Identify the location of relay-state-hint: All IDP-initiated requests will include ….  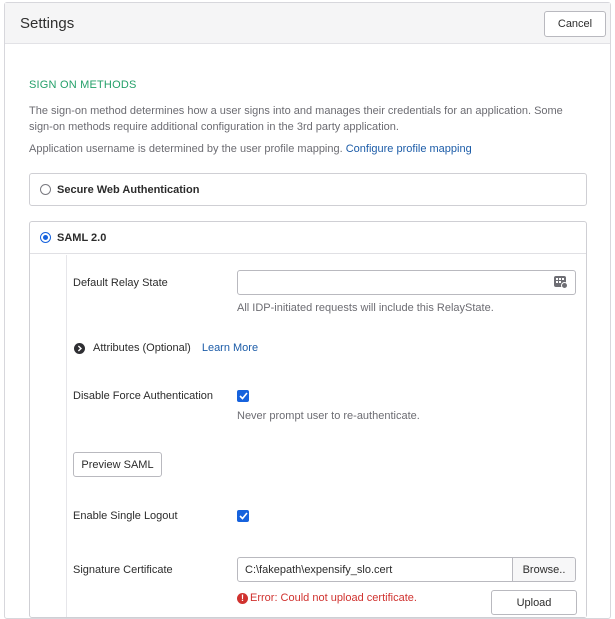
(365, 308).